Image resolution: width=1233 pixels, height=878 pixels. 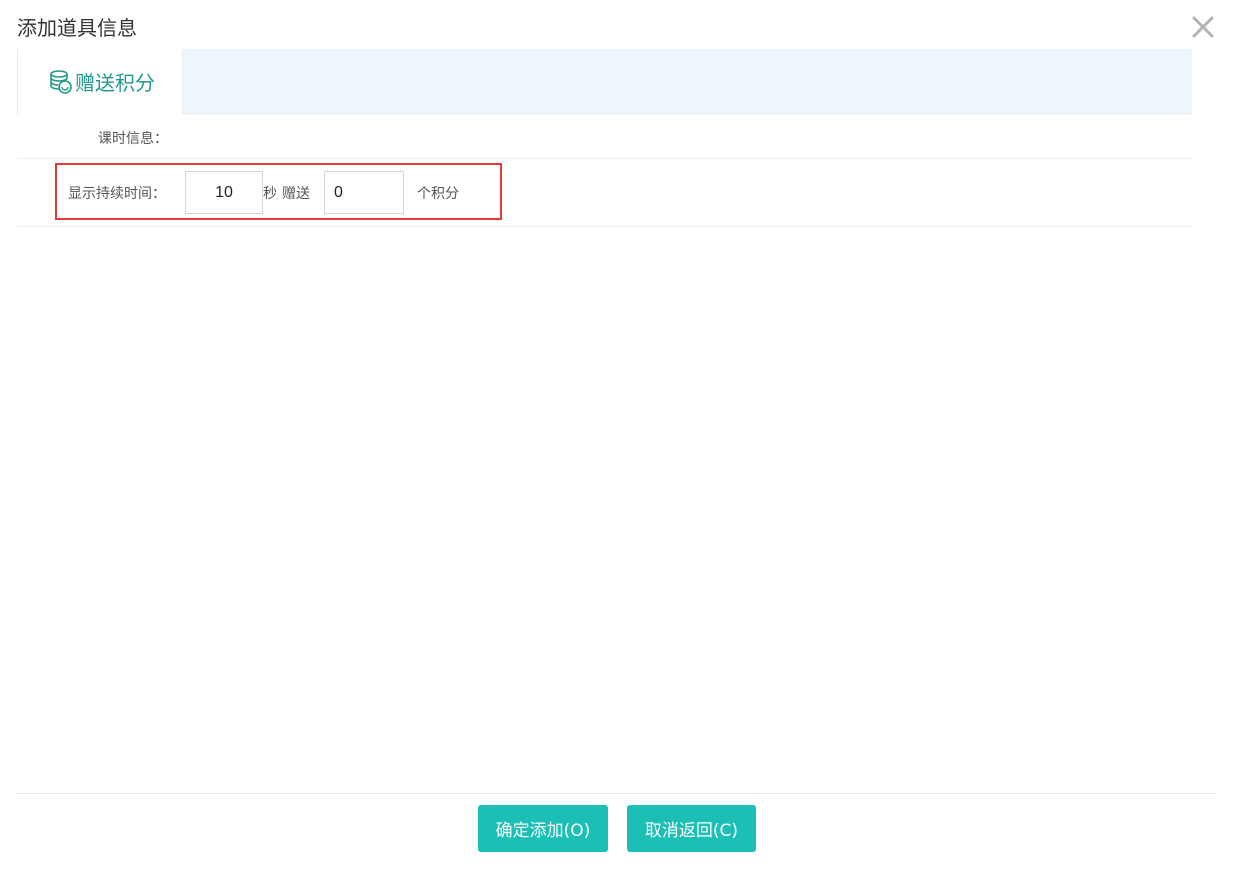 I want to click on cancel-return-button: 取消返回(C), so click(x=691, y=828).